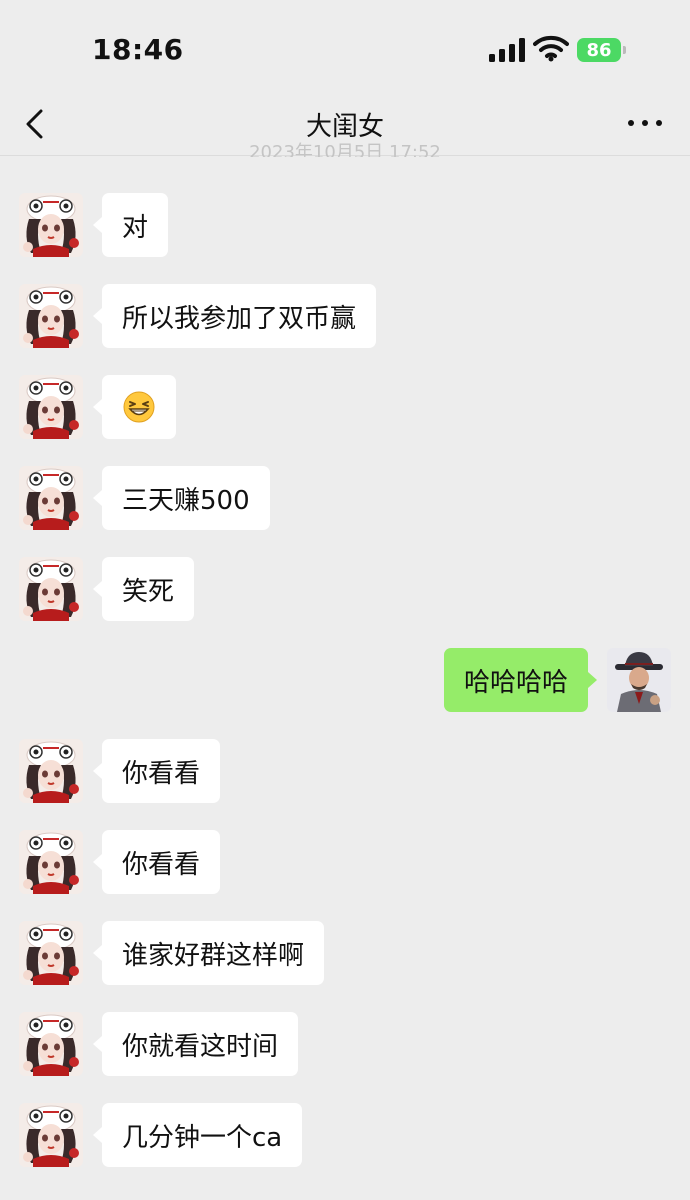 This screenshot has width=690, height=1200. Describe the element at coordinates (345, 226) in the screenshot. I see `incoming-message: 对` at that location.